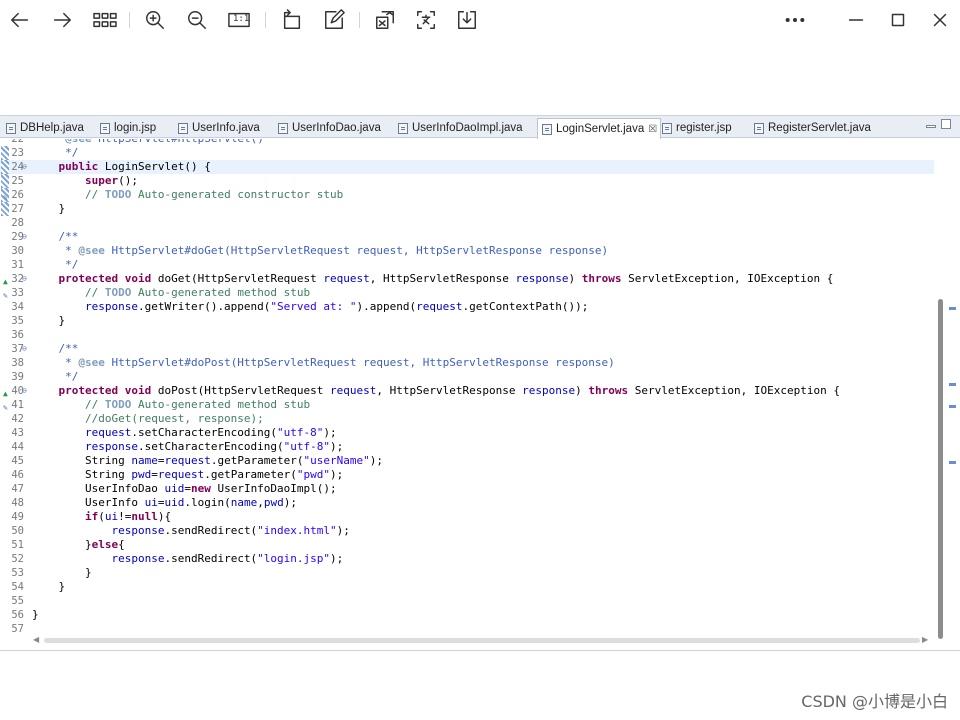  I want to click on more-icon, so click(795, 20).